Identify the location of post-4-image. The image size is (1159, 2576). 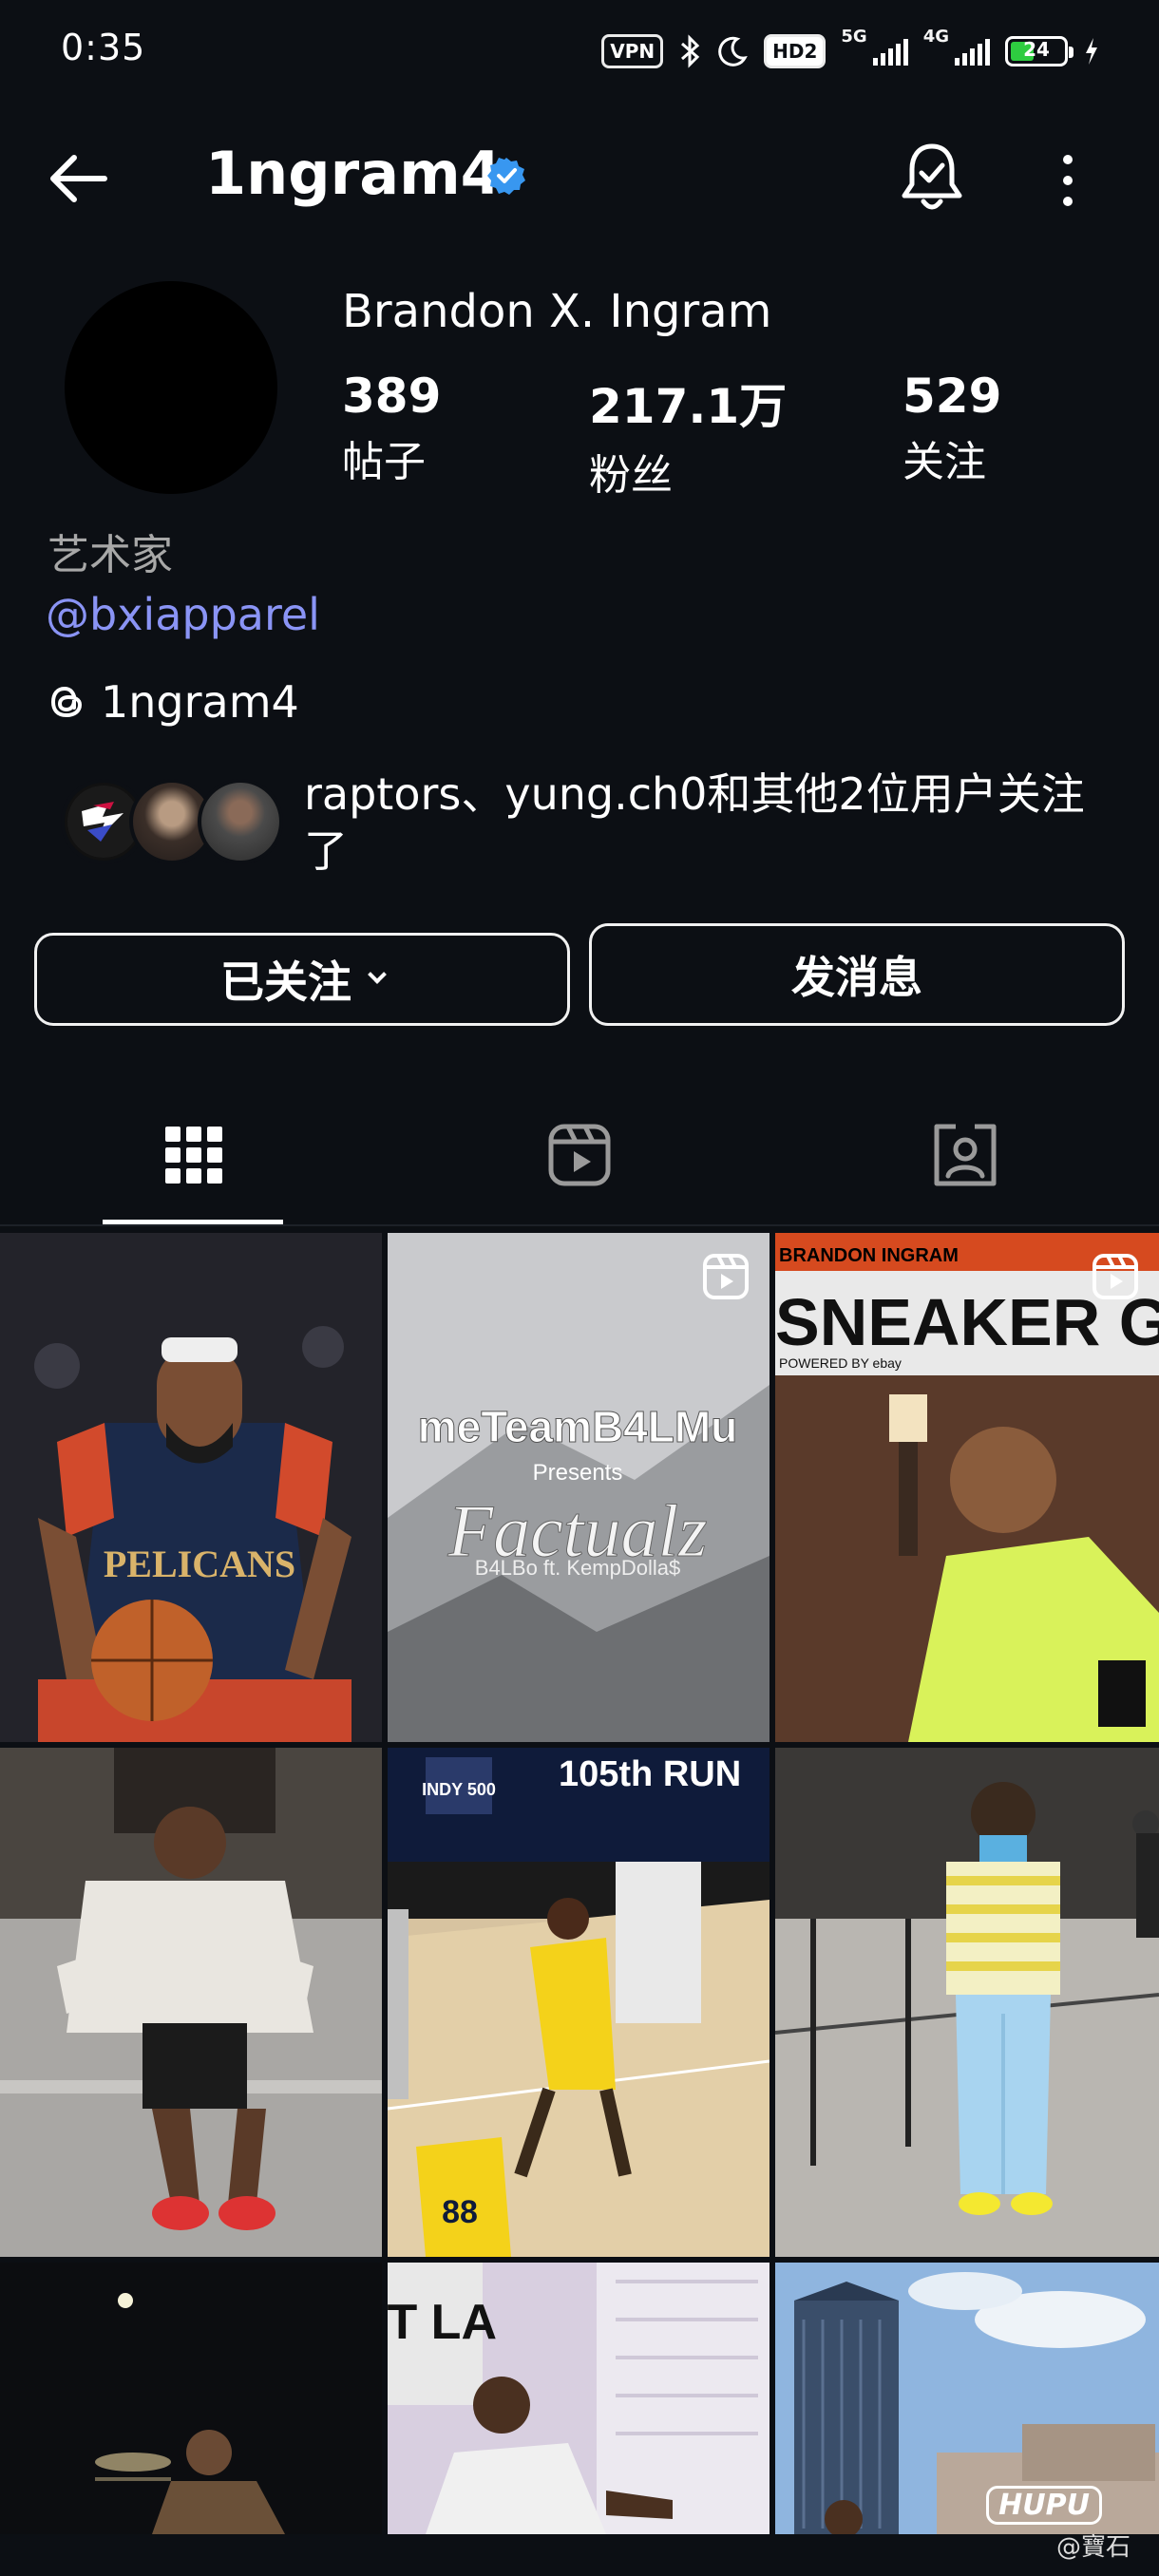
(191, 2002).